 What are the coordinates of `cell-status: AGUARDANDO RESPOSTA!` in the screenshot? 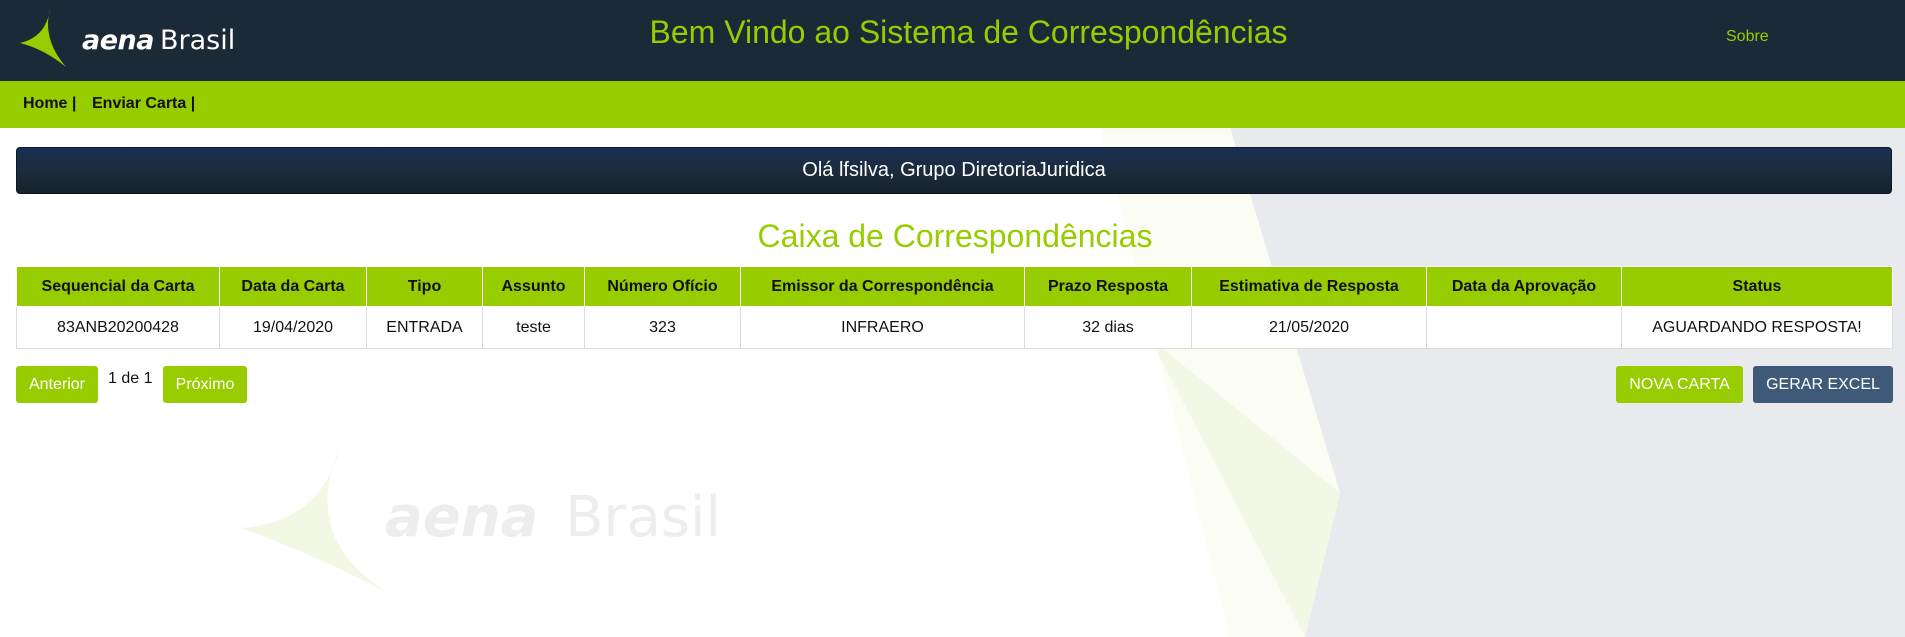 It's located at (1757, 327).